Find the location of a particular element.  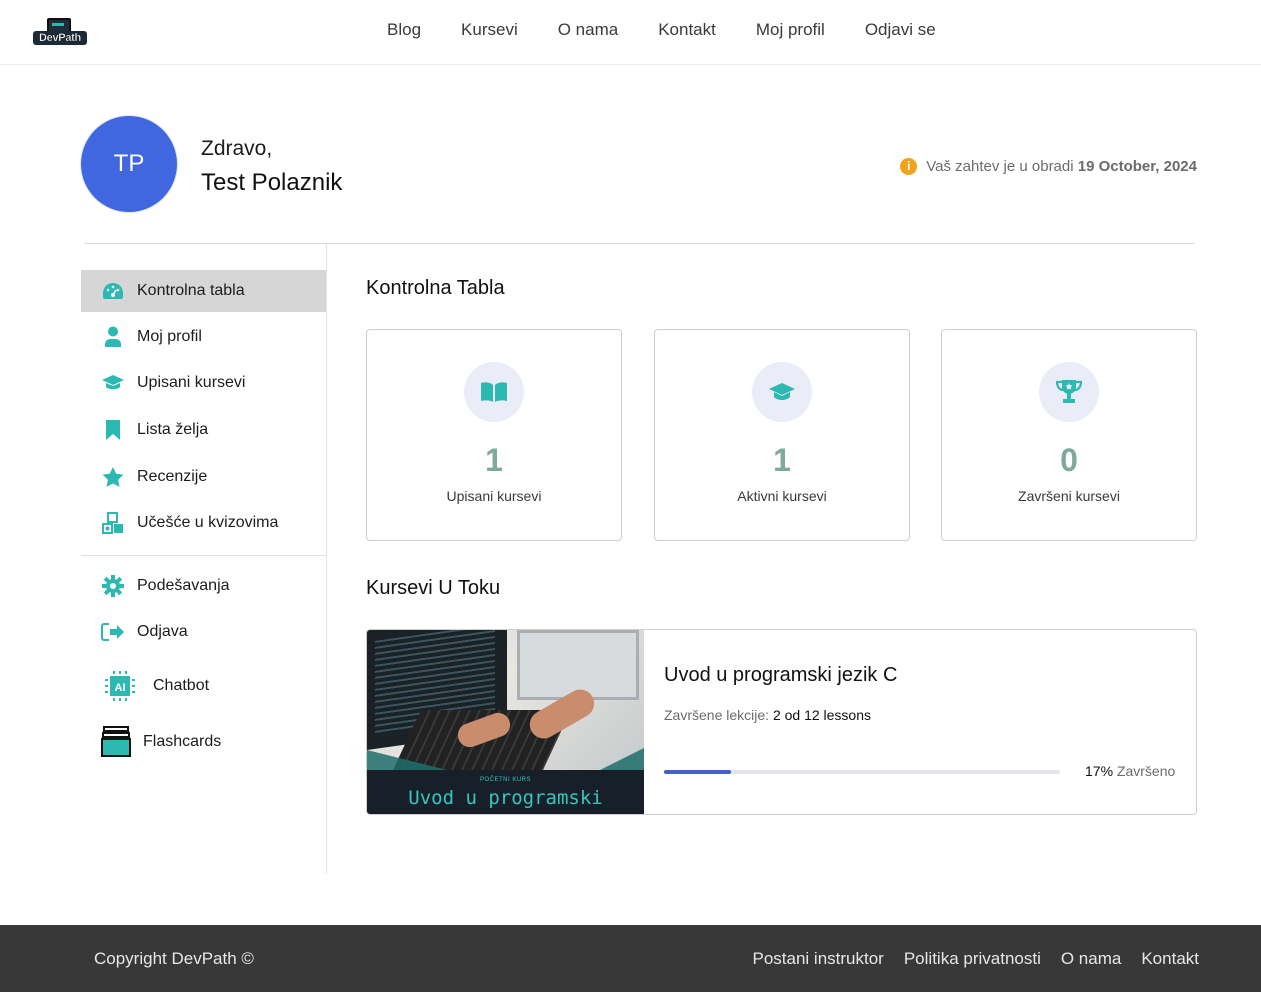

nav-link-odjavi-se: Odjavi se is located at coordinates (900, 30).